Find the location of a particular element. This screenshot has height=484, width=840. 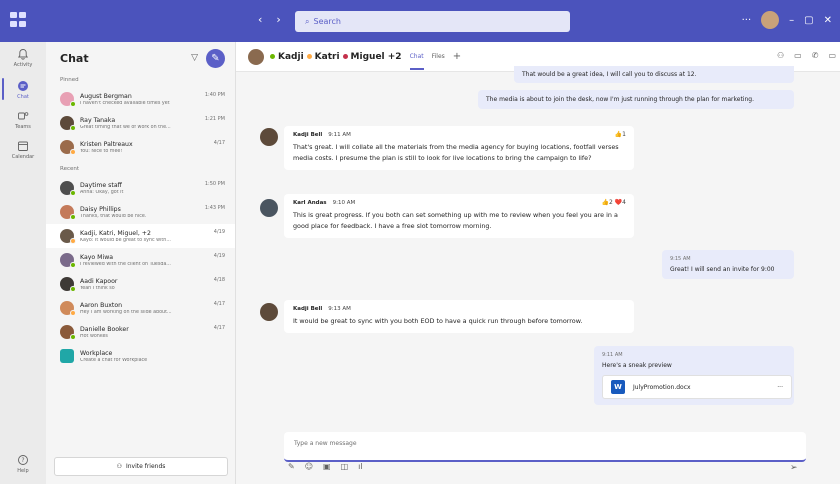

teams-icon is located at coordinates (23, 116).